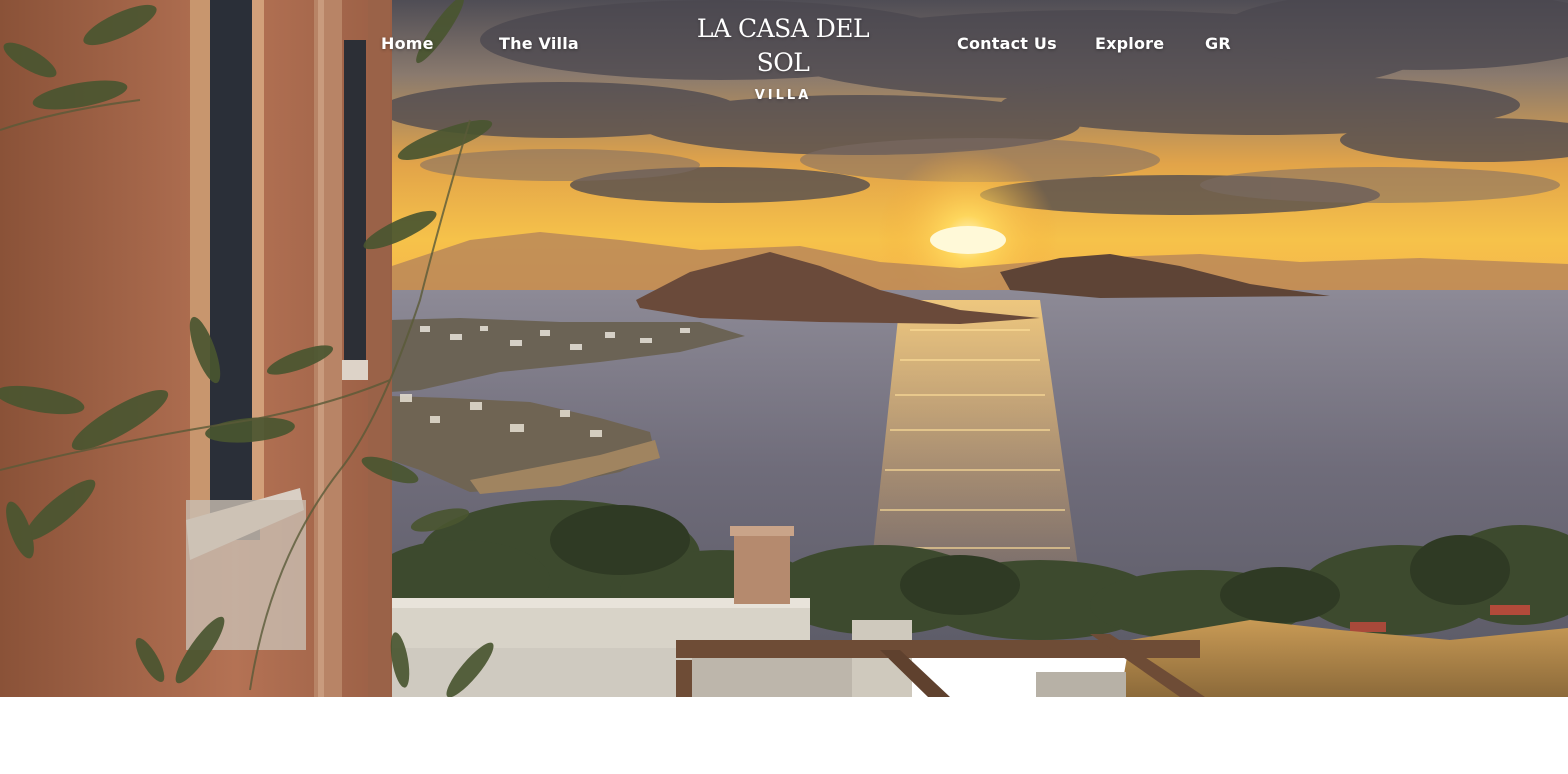 Image resolution: width=1568 pixels, height=774 pixels. I want to click on logo-title: LA CASA DEL SOL, so click(783, 45).